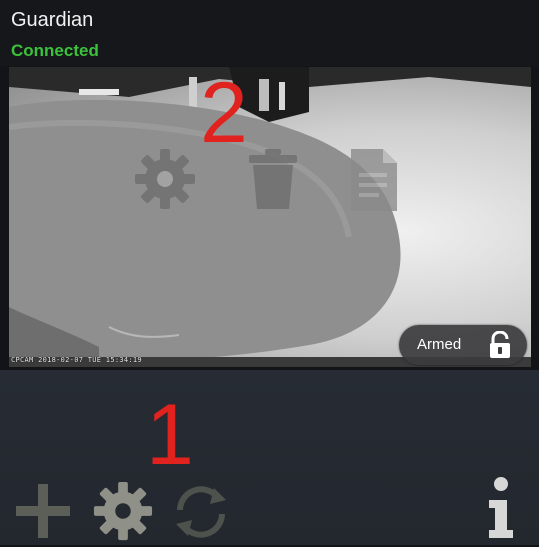 The width and height of the screenshot is (539, 547). Describe the element at coordinates (463, 345) in the screenshot. I see `arm-toggle: Armed` at that location.